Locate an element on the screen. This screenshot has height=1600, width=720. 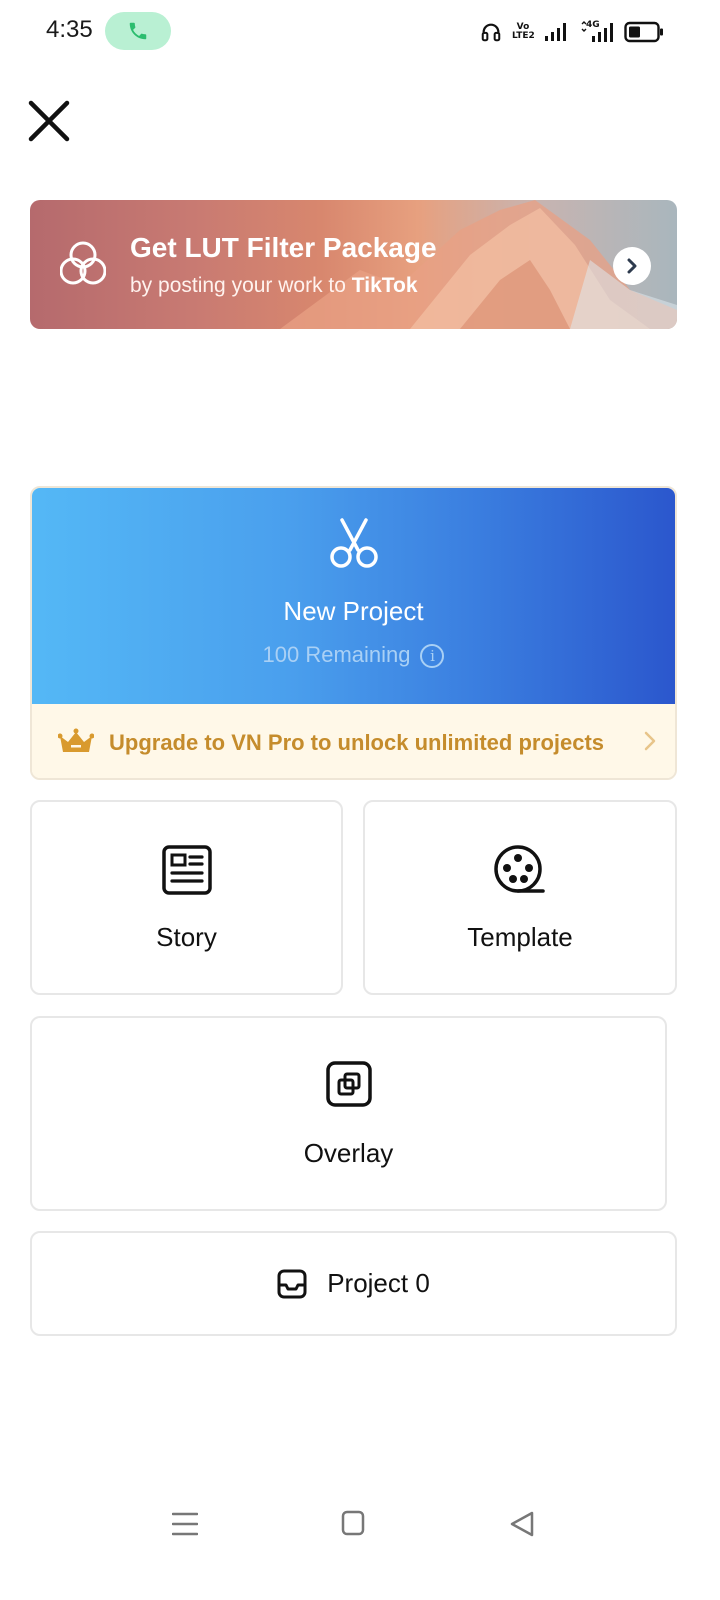
remaining-count: 100 Remaining i is located at coordinates (353, 655).